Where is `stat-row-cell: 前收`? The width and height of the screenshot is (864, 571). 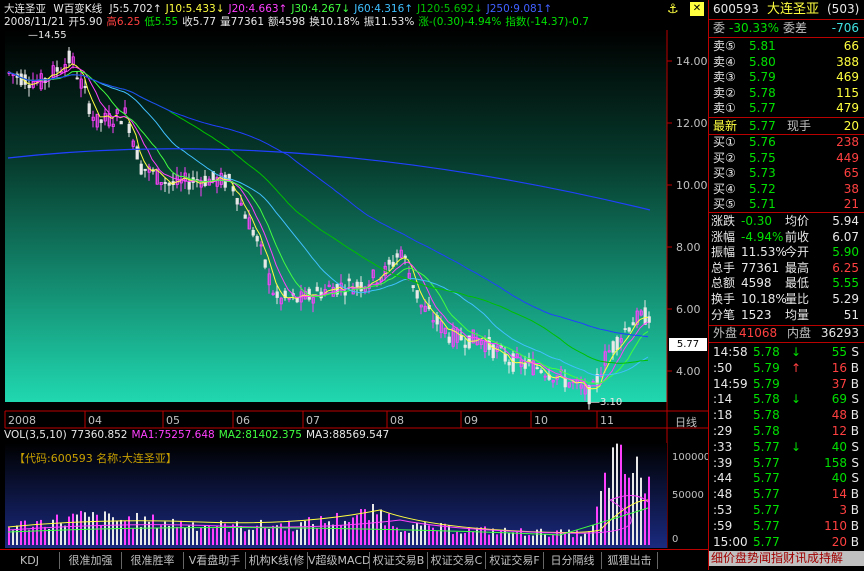
stat-row-cell: 前收 is located at coordinates (797, 236).